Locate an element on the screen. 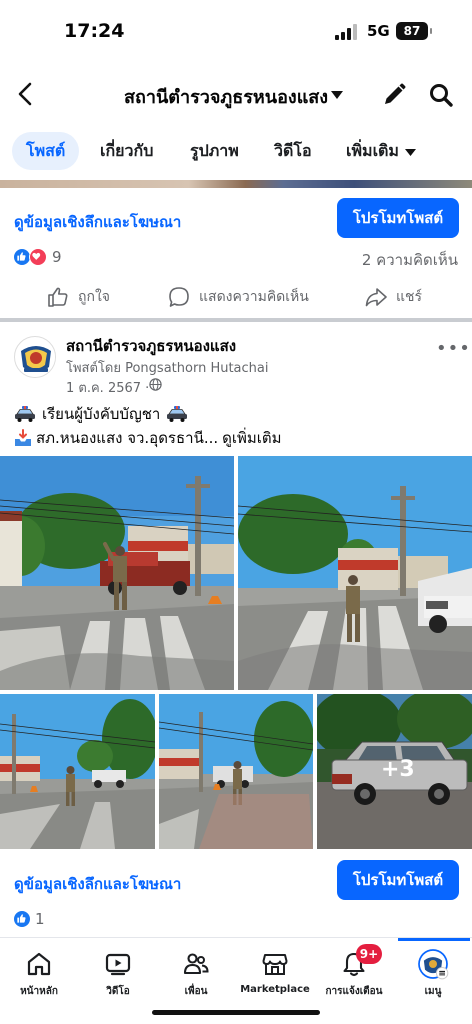  nav-marketplace: Marketplace is located at coordinates (275, 973).